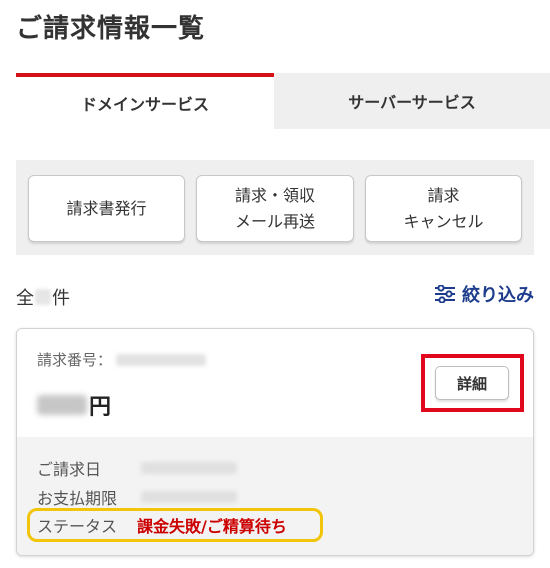  I want to click on due-date-row: お支払期限, so click(137, 497).